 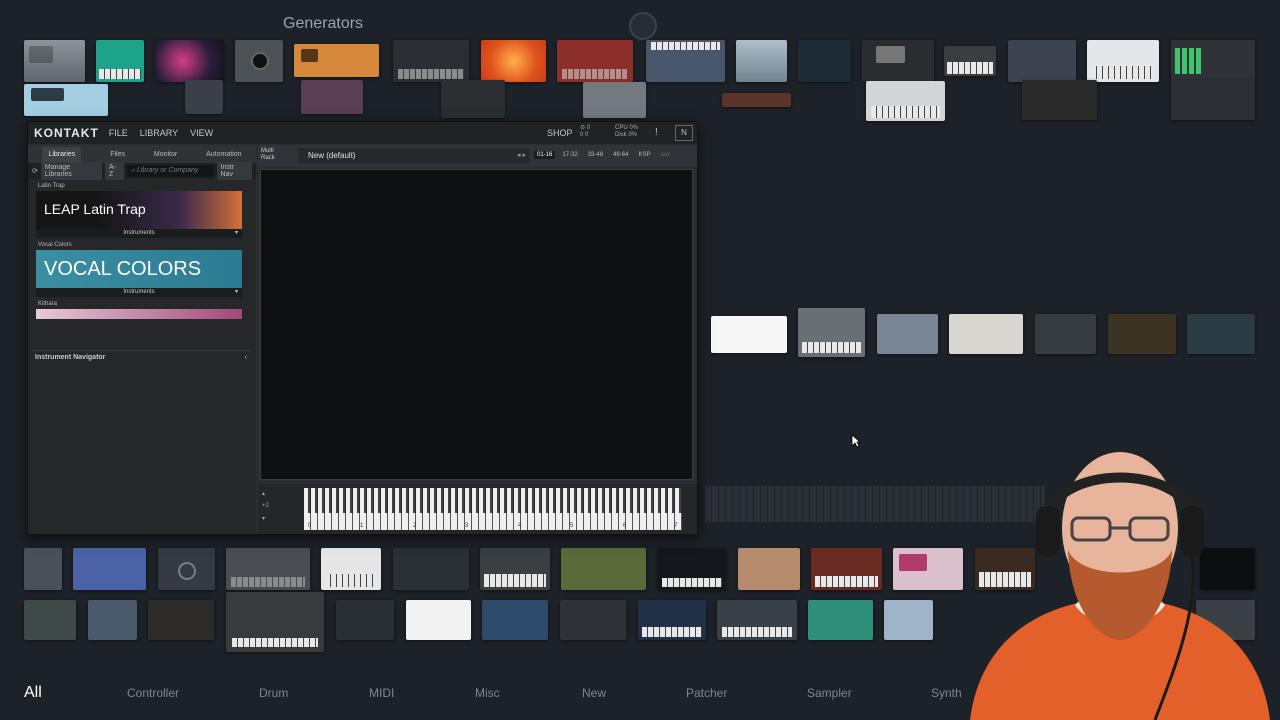 What do you see at coordinates (141, 357) in the screenshot?
I see `instrument-navigator: Instrument Navigator ‹` at bounding box center [141, 357].